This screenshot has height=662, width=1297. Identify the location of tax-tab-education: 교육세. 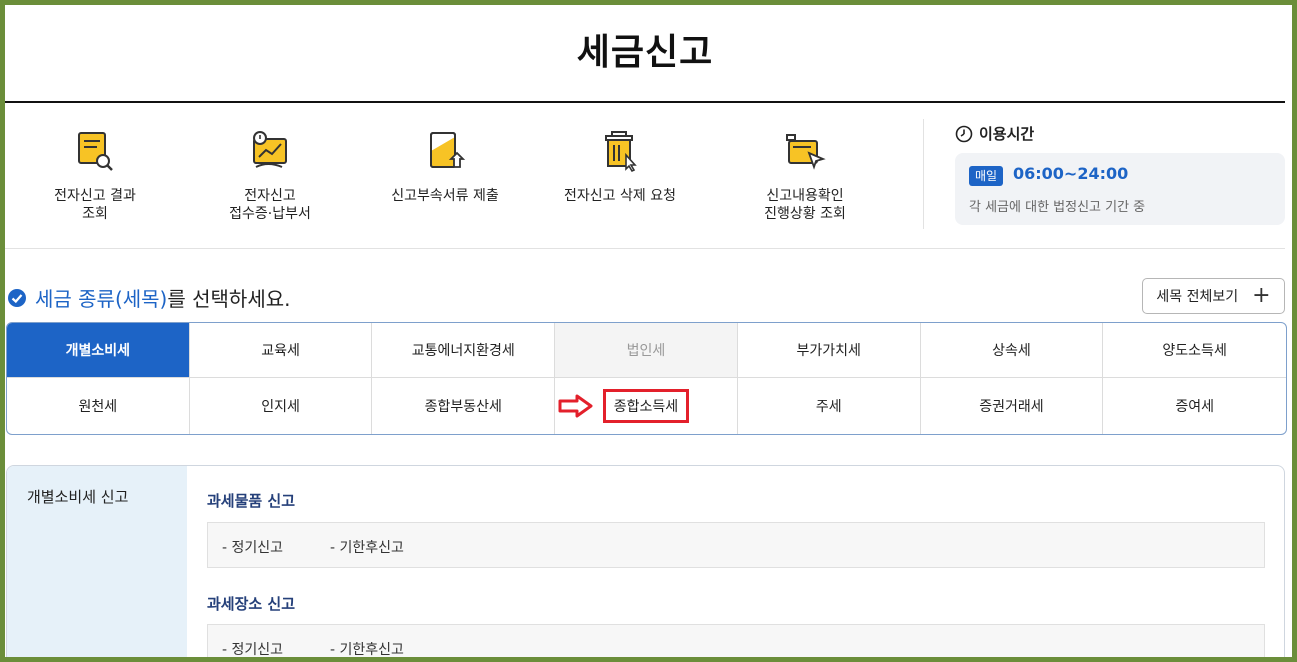
(281, 350).